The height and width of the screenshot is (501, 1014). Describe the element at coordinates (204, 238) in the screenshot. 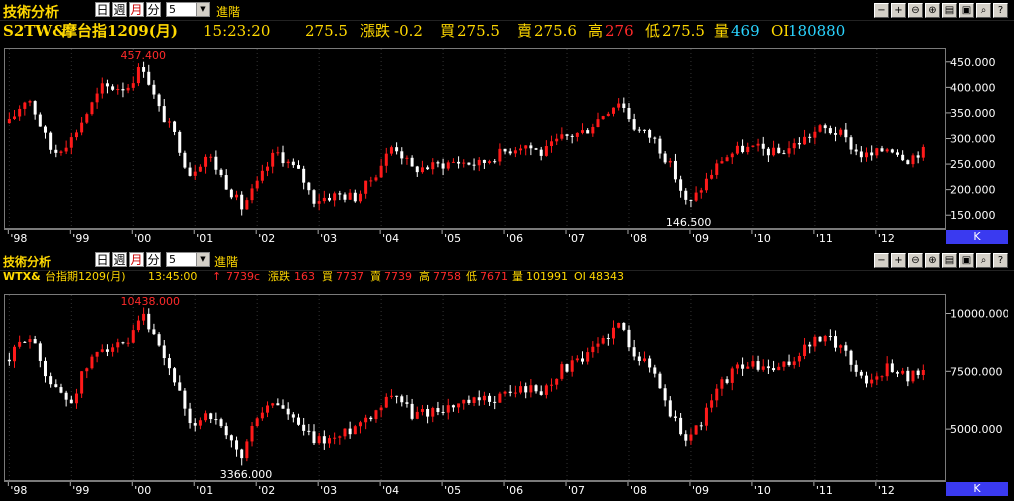

I see `x-tick-label: '01` at that location.